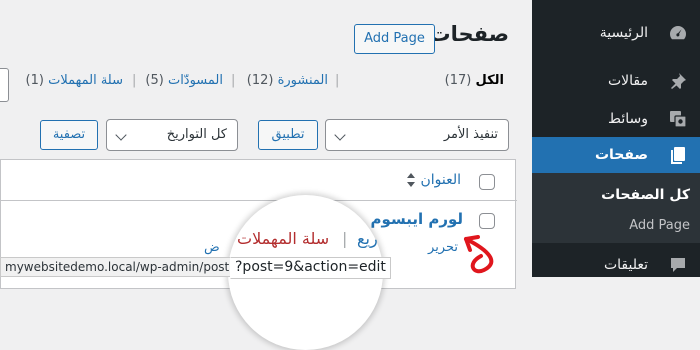 This screenshot has width=700, height=350. I want to click on annotation-arrow-icon, so click(479, 254).